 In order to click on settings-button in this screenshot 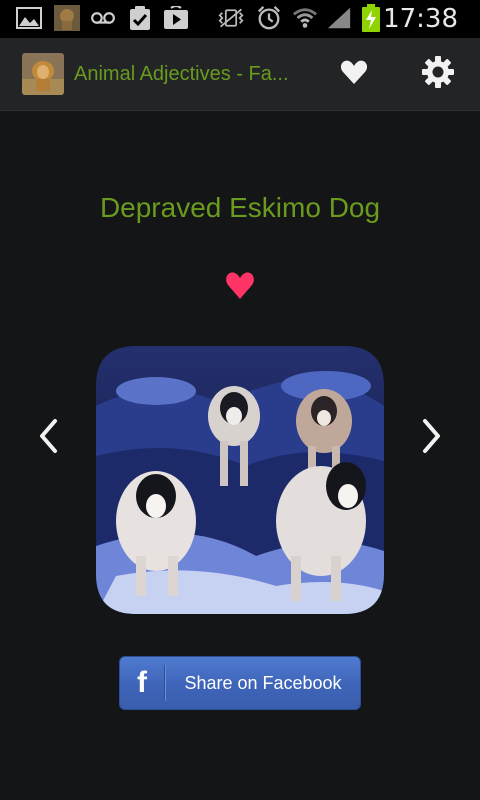, I will do `click(438, 74)`.